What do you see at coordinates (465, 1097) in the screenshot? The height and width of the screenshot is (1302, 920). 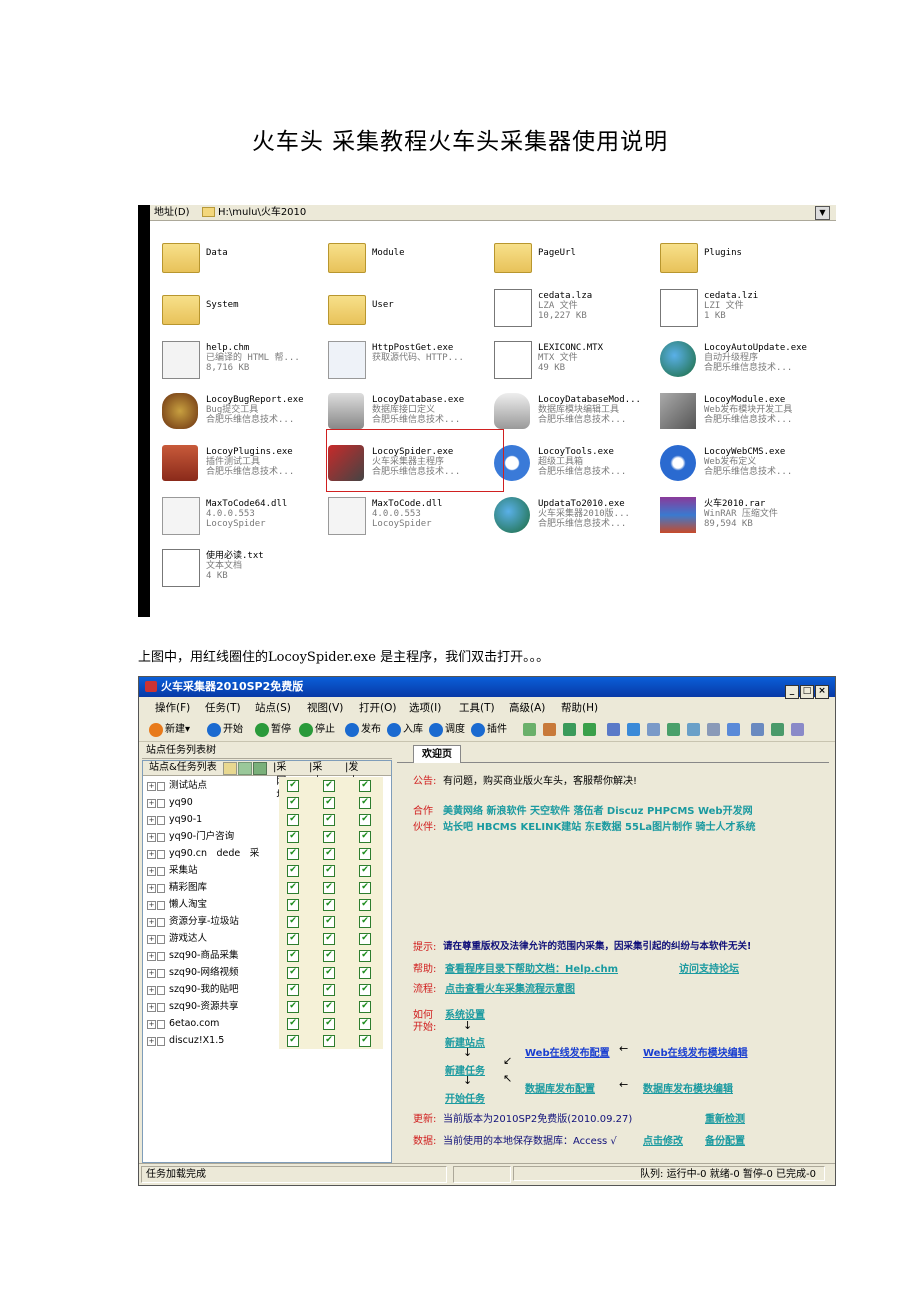 I see `start-task-link: 开始任务` at bounding box center [465, 1097].